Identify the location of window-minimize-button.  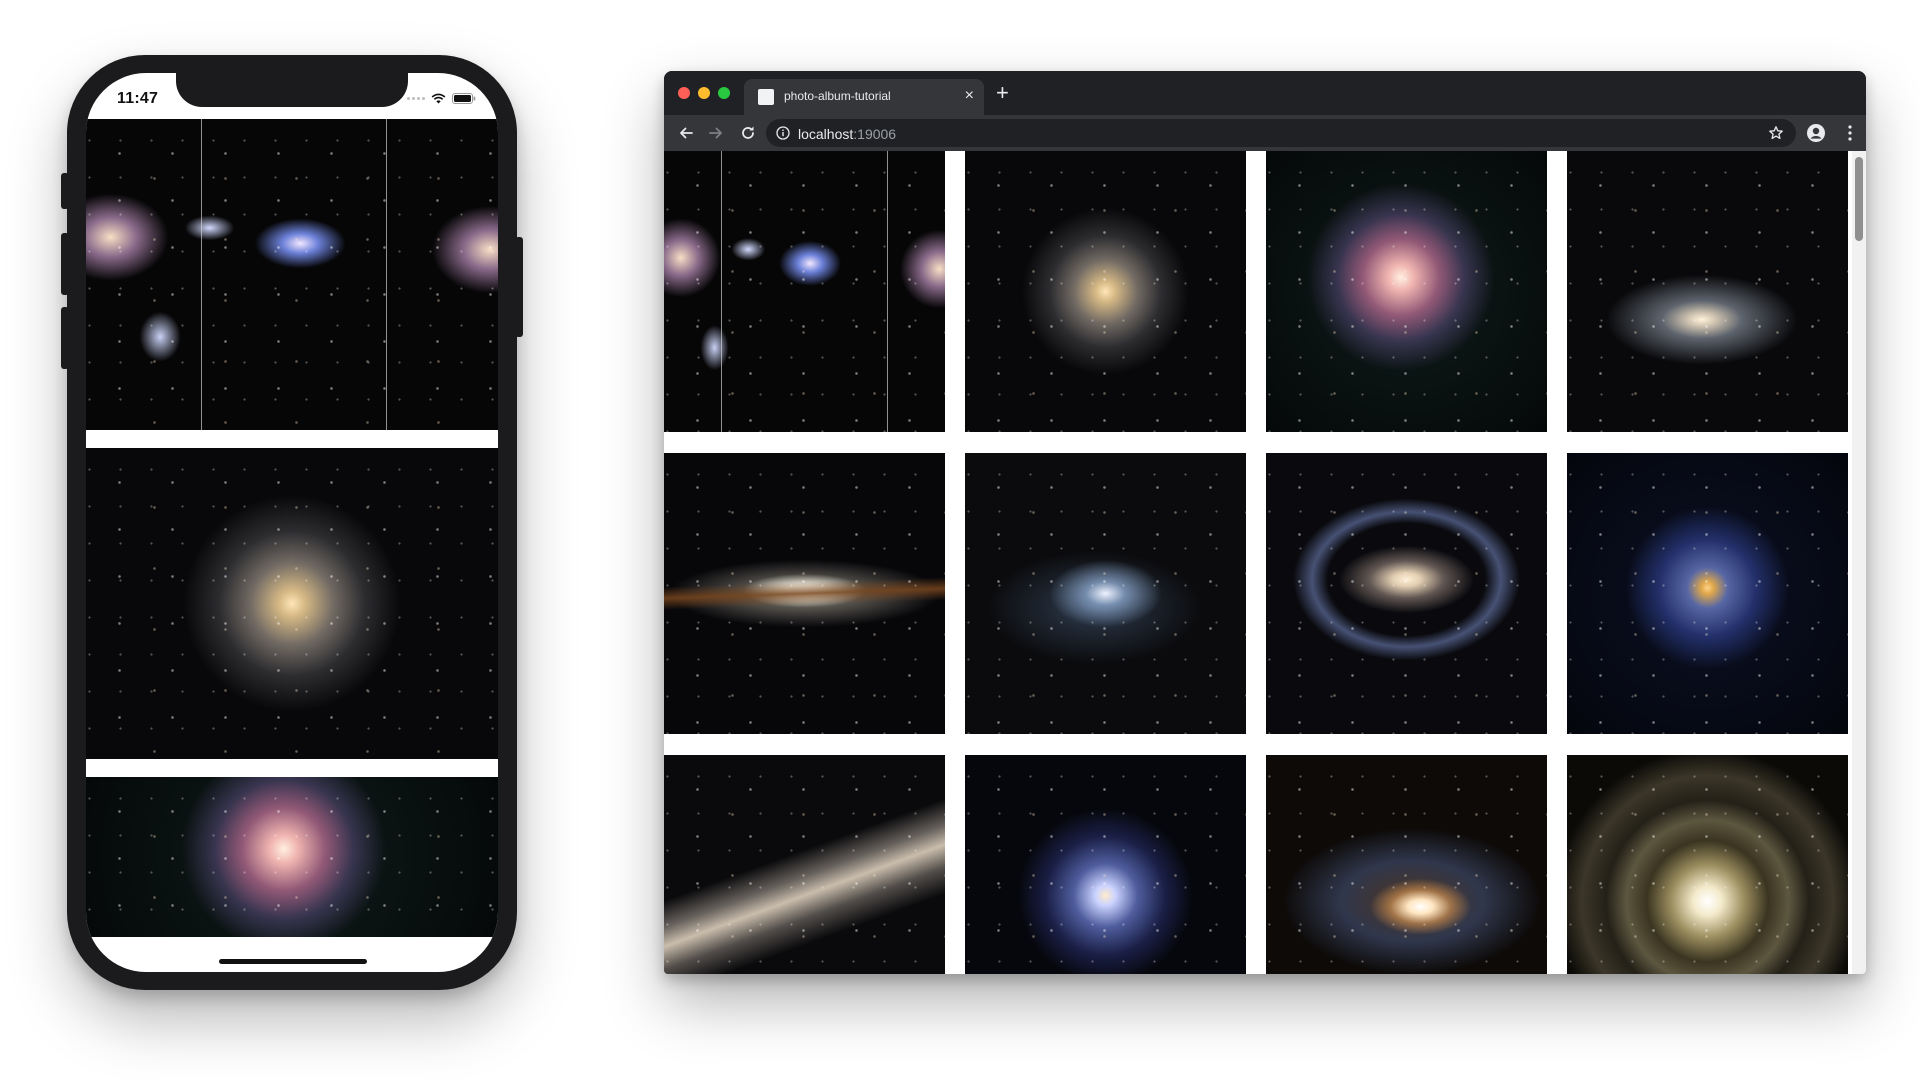
(704, 93).